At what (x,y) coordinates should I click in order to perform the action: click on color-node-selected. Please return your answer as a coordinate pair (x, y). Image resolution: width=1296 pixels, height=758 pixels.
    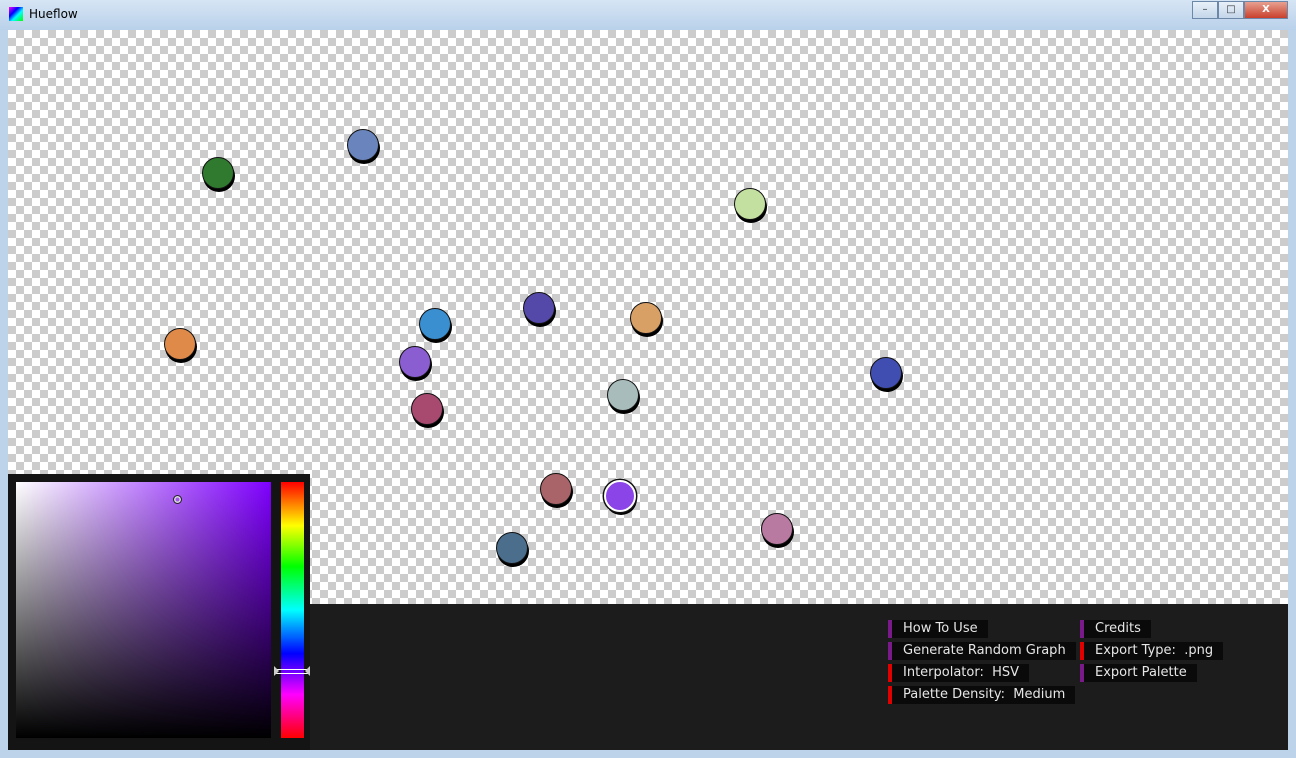
    Looking at the image, I should click on (620, 496).